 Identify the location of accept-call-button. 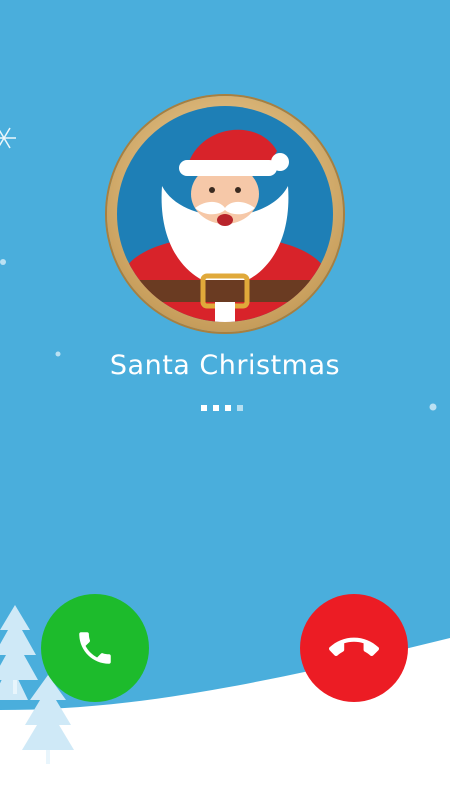
(95, 648).